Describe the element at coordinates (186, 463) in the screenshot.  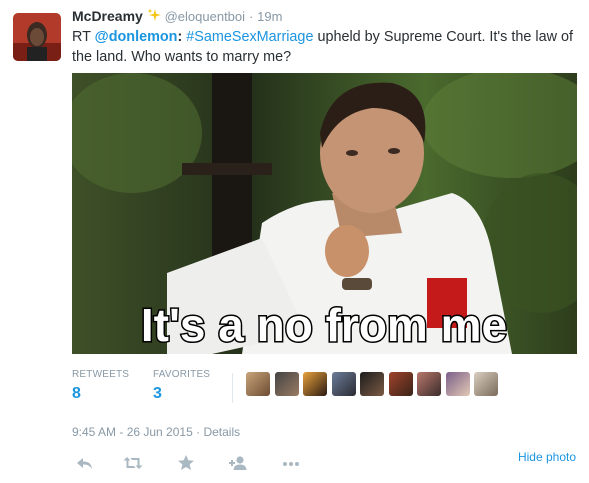
I see `favorite-icon` at that location.